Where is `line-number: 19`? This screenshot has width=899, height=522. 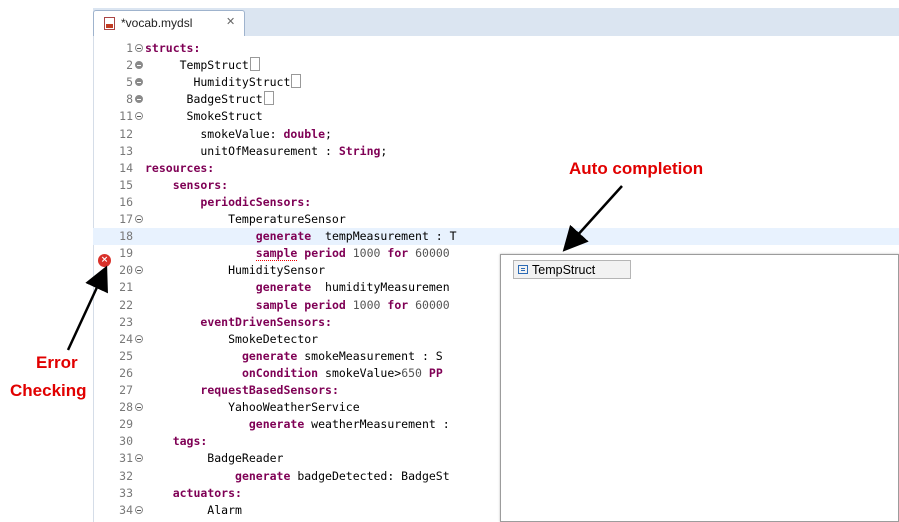
line-number: 19 is located at coordinates (126, 253).